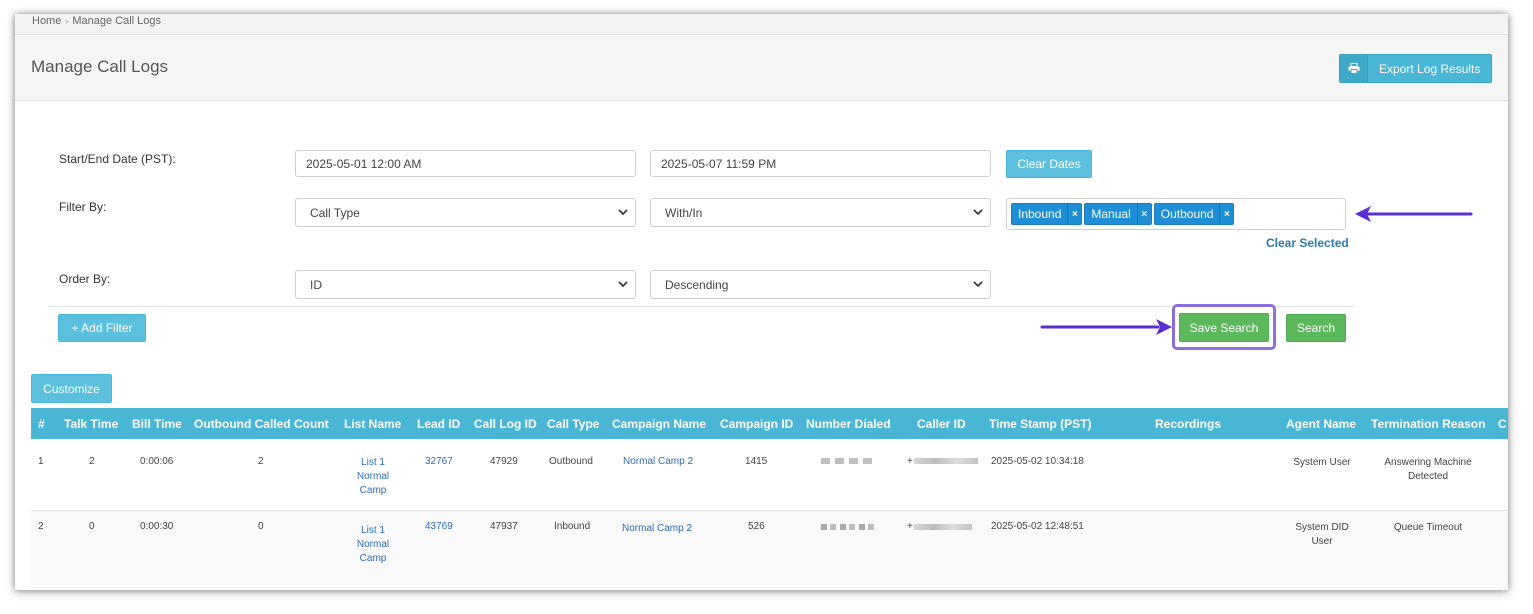  What do you see at coordinates (316, 284) in the screenshot?
I see `order-field-value: ID` at bounding box center [316, 284].